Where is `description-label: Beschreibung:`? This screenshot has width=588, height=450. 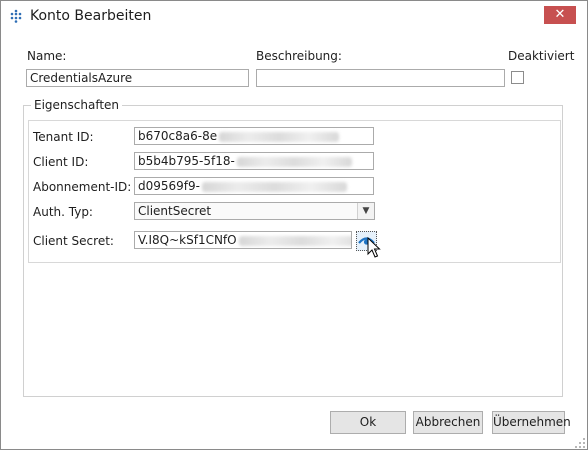
description-label: Beschreibung: is located at coordinates (299, 56).